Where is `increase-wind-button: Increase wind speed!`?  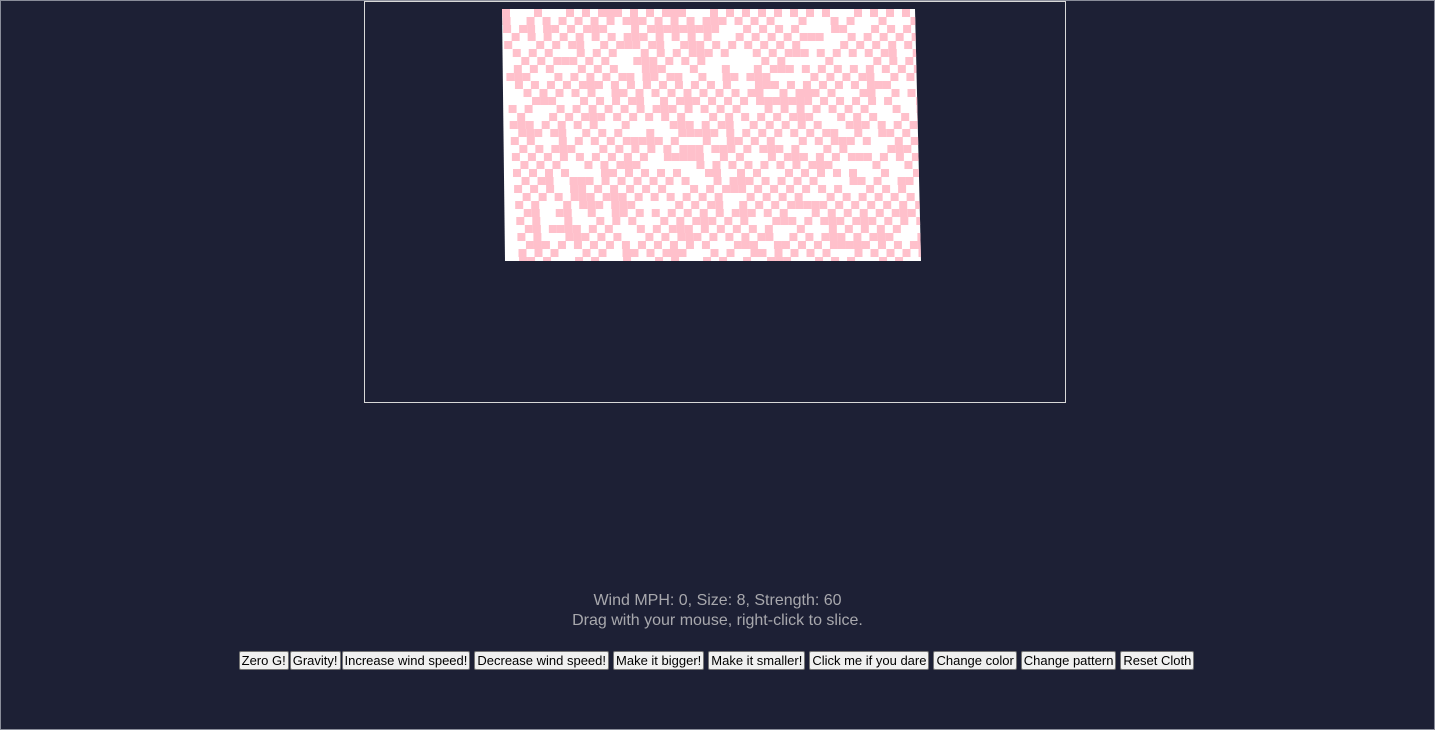 increase-wind-button: Increase wind speed! is located at coordinates (406, 660).